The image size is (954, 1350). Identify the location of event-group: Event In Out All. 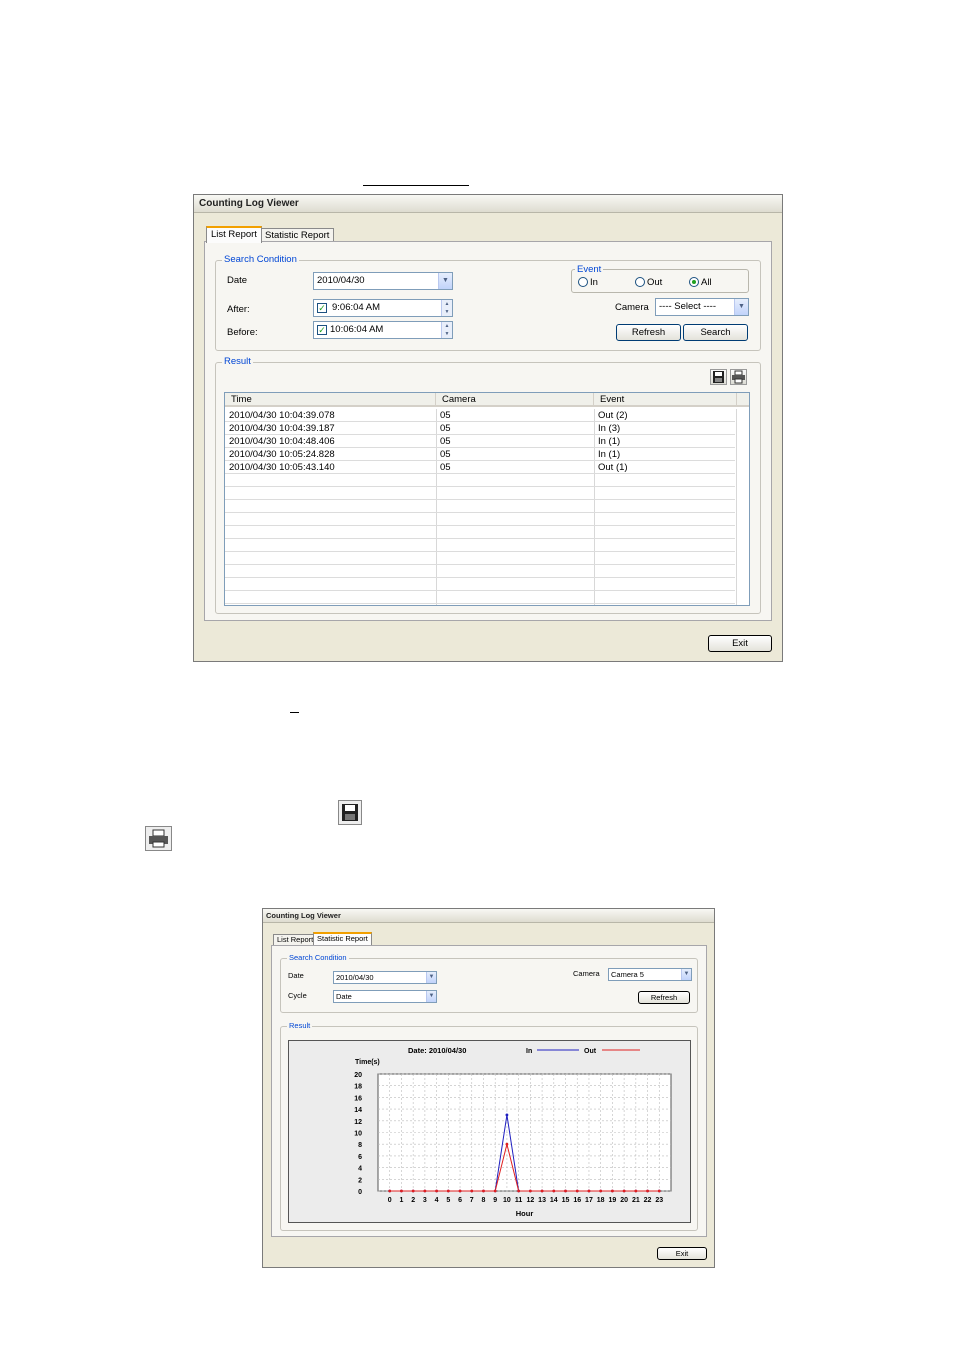
(660, 278).